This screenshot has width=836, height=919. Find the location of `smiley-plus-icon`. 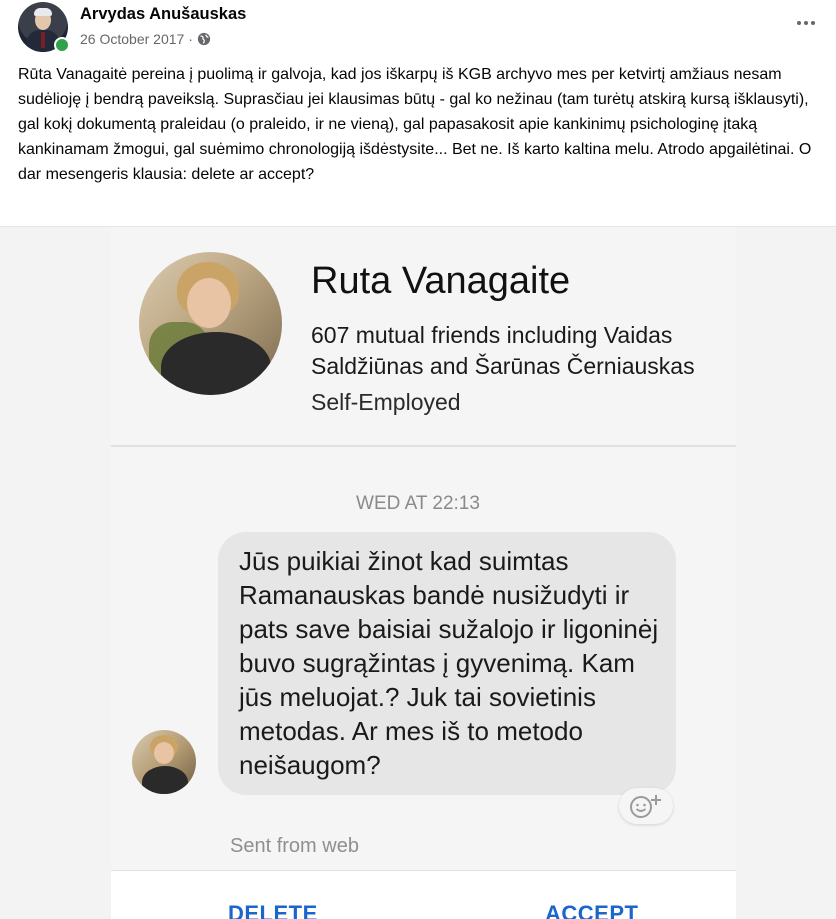

smiley-plus-icon is located at coordinates (645, 806).